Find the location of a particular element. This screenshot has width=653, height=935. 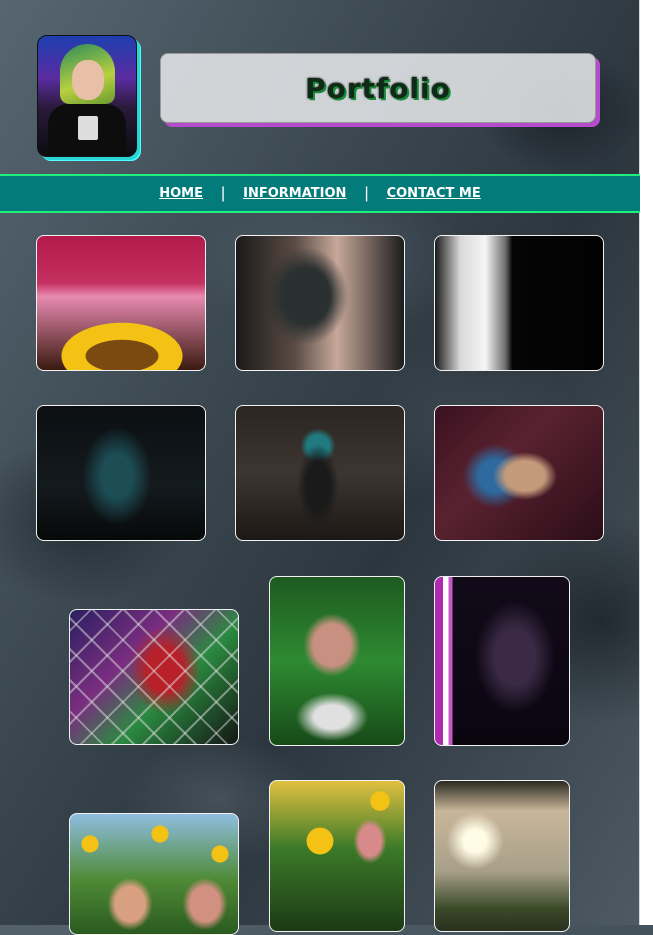

avatar-shirt-print is located at coordinates (88, 128).